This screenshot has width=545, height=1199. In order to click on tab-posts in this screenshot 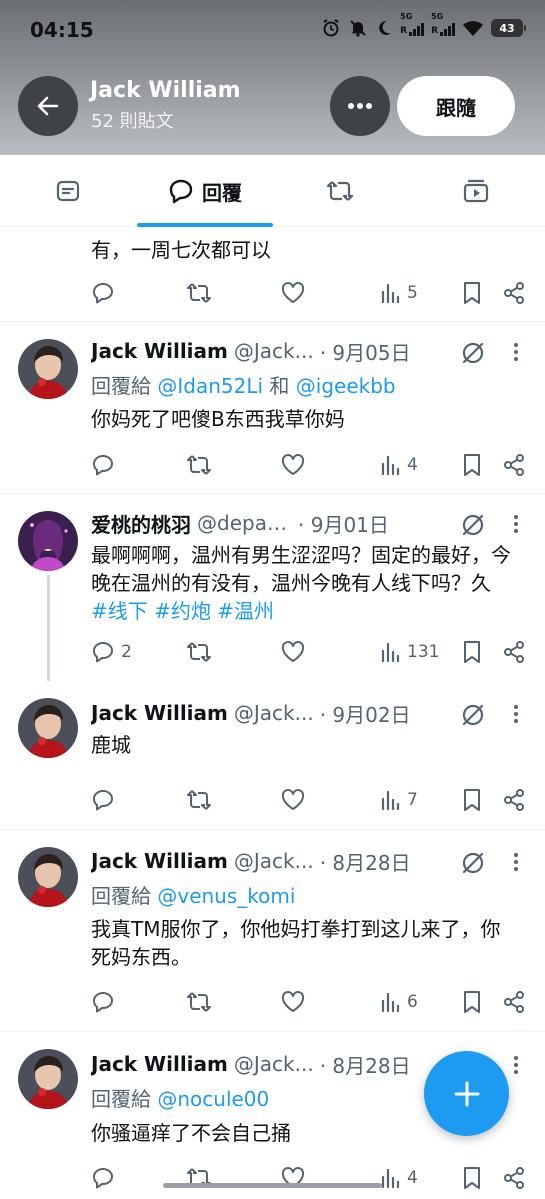, I will do `click(68, 191)`.